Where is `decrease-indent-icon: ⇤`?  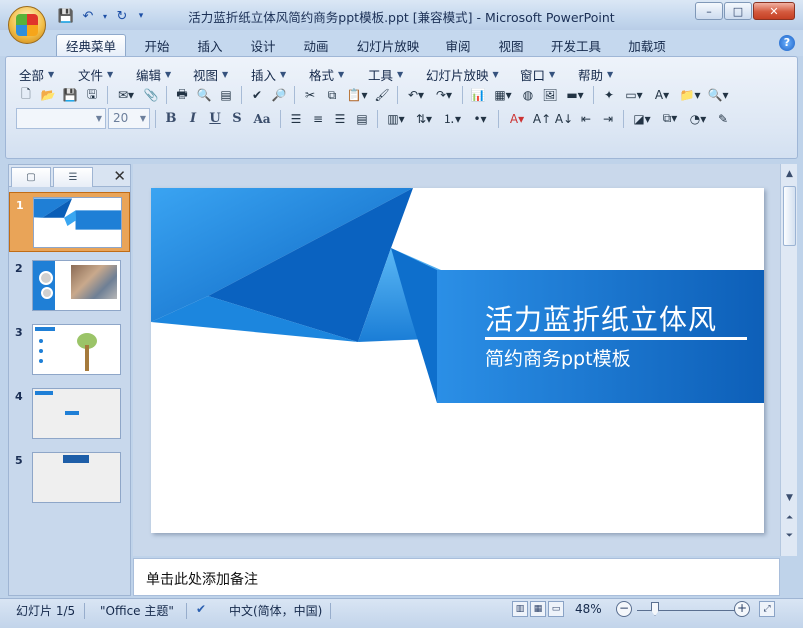 decrease-indent-icon: ⇤ is located at coordinates (586, 119).